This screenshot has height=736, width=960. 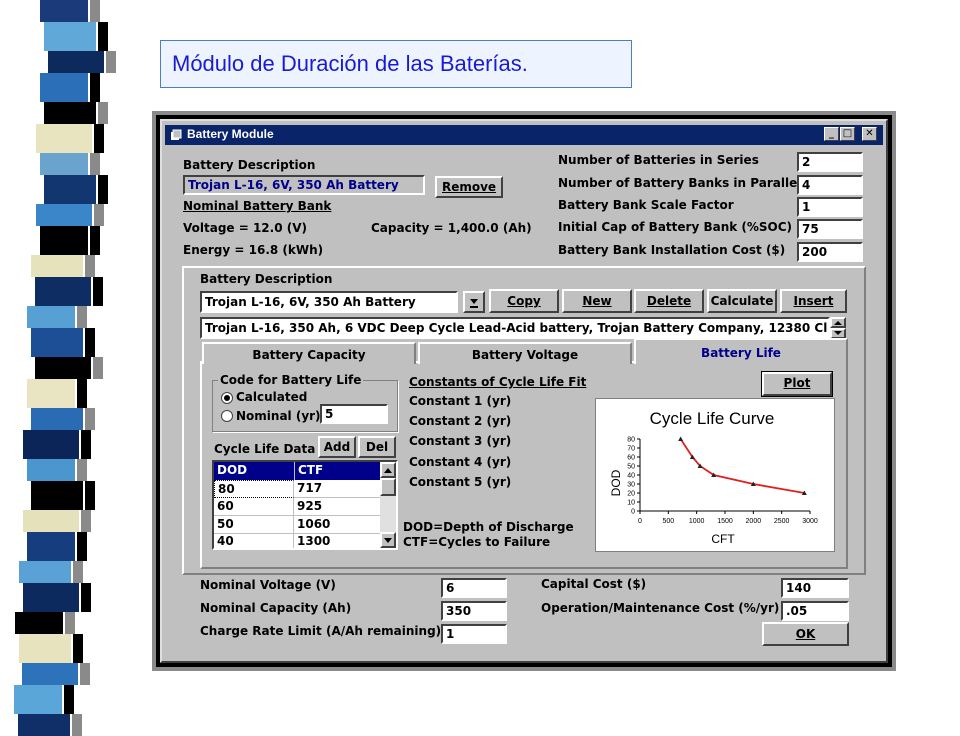 What do you see at coordinates (797, 384) in the screenshot?
I see `plot-button: Plot` at bounding box center [797, 384].